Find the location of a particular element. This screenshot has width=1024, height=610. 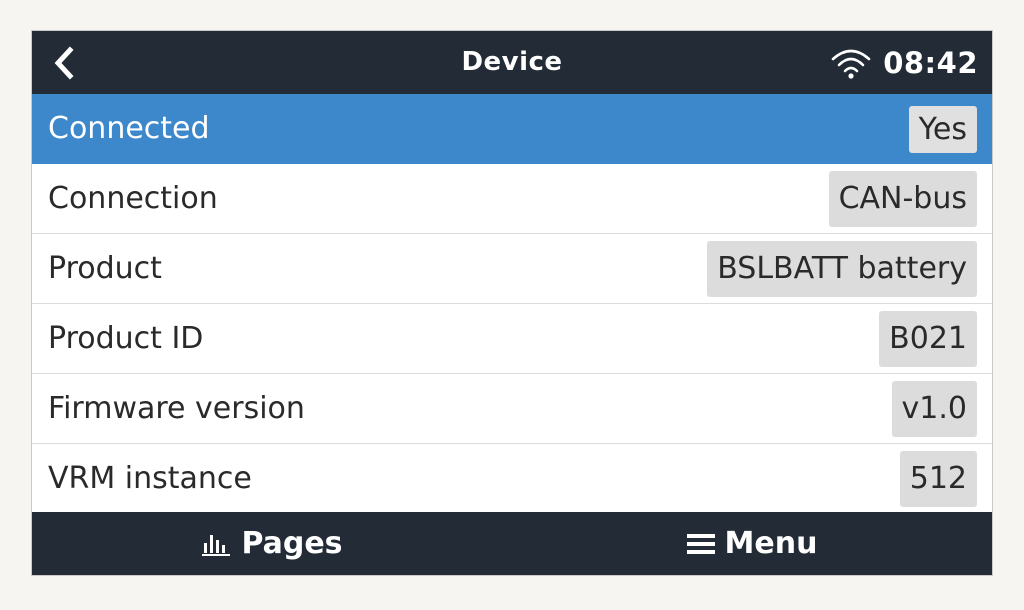

row-value: Yes is located at coordinates (942, 129).